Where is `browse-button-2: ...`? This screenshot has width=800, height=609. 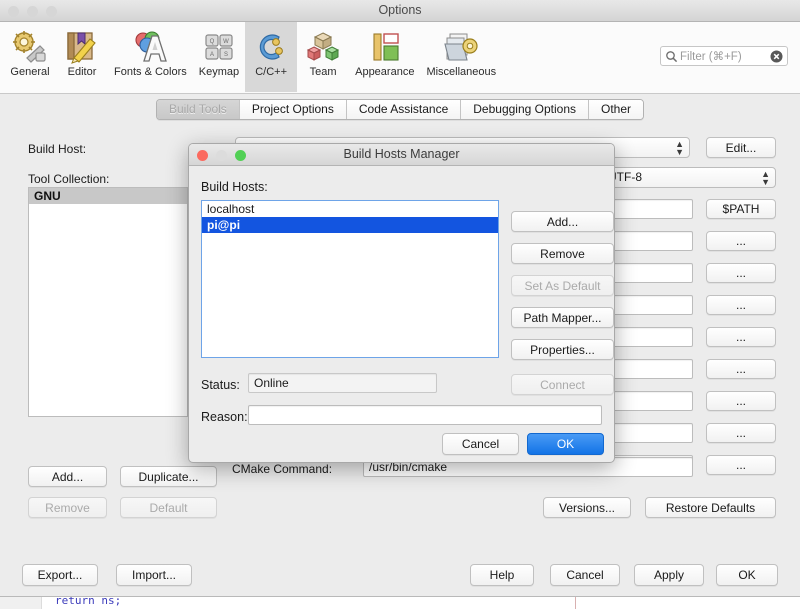 browse-button-2: ... is located at coordinates (741, 273).